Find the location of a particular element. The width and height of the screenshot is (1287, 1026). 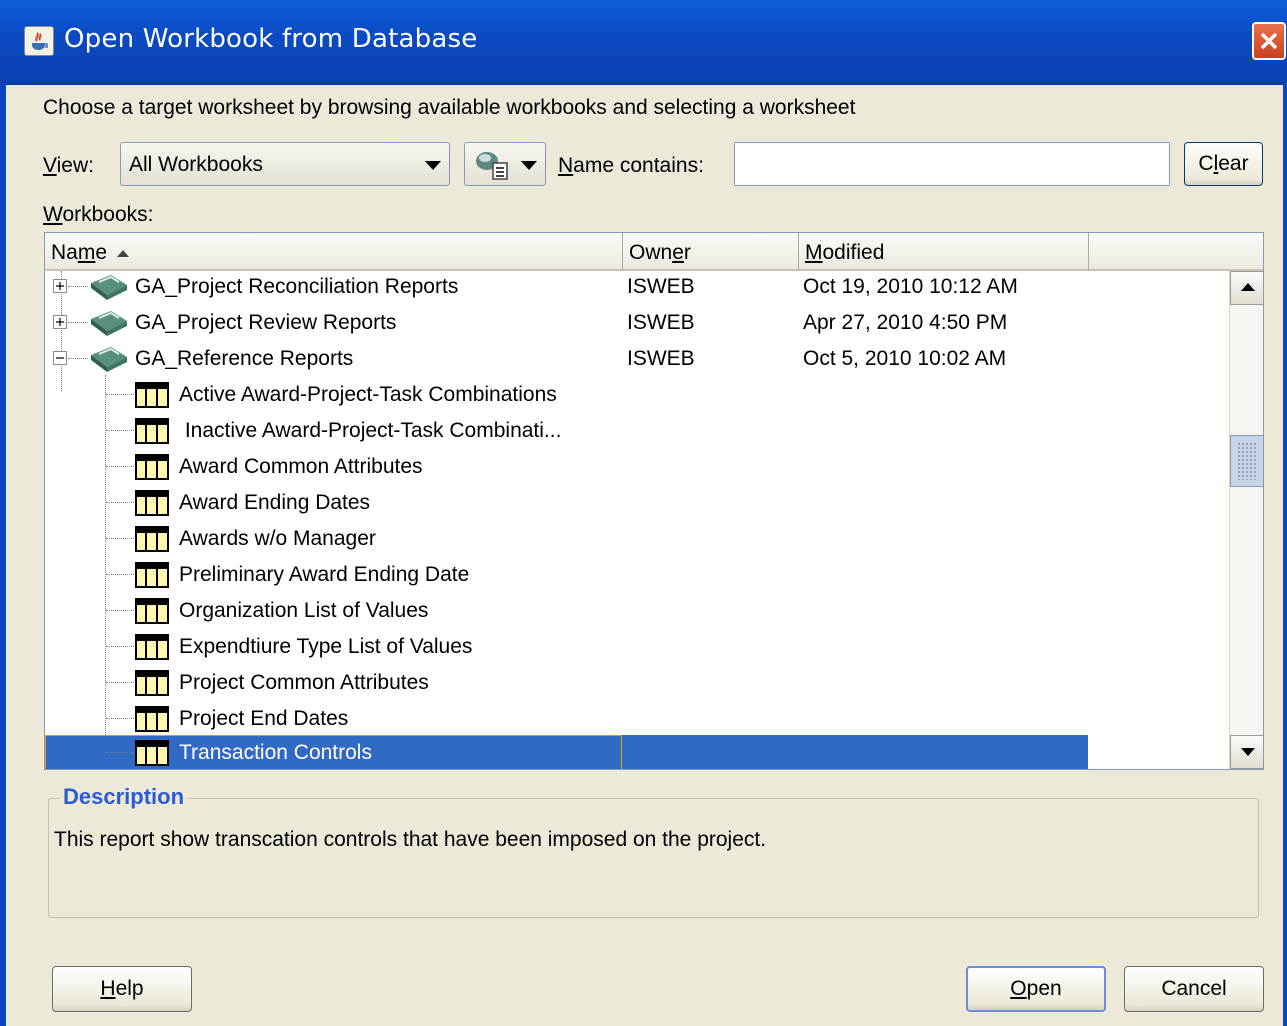

window-frame-left is located at coordinates (3, 555).